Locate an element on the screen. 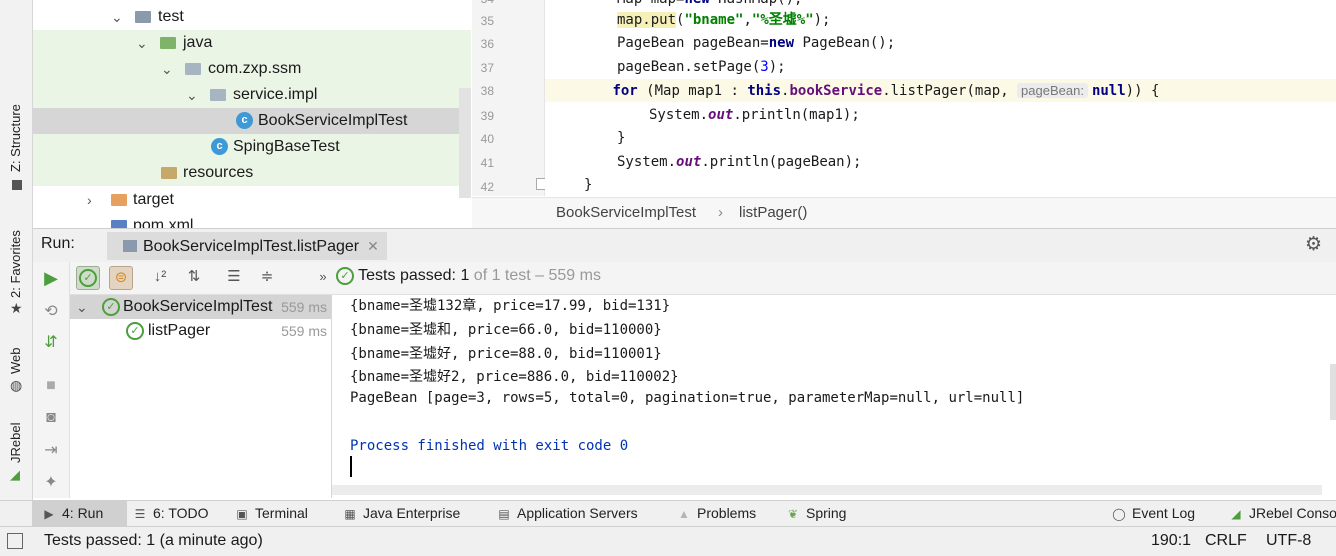 This screenshot has width=1336, height=556. console-horizontal-scrollbar is located at coordinates (827, 490).